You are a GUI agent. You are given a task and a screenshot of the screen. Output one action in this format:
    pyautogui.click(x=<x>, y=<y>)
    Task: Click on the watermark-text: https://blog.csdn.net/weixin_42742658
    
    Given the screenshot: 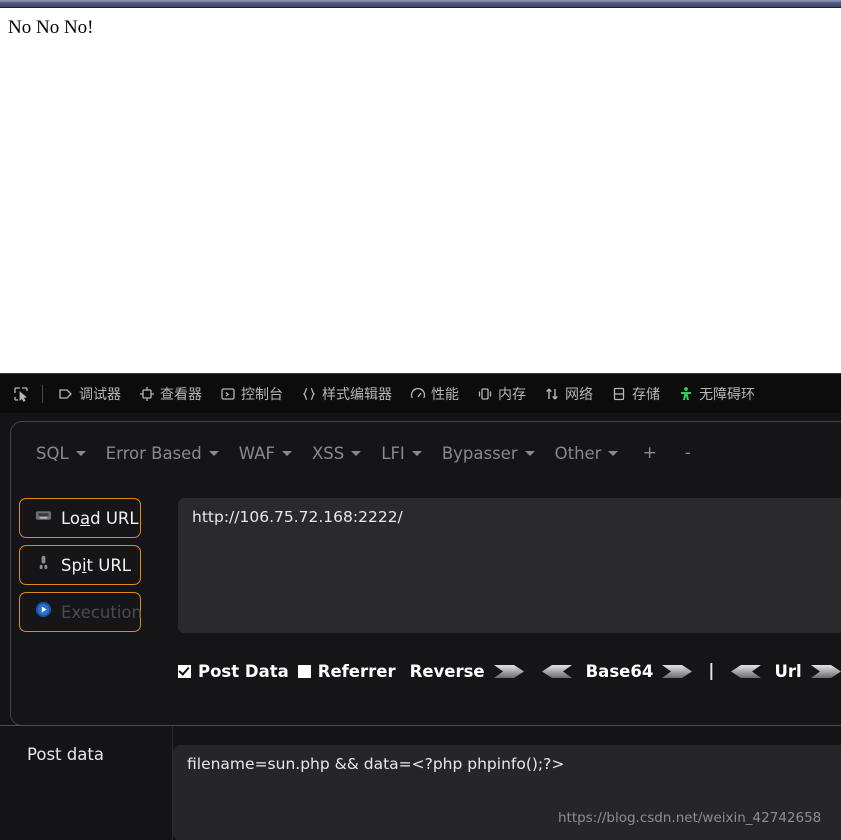 What is the action you would take?
    pyautogui.click(x=690, y=818)
    